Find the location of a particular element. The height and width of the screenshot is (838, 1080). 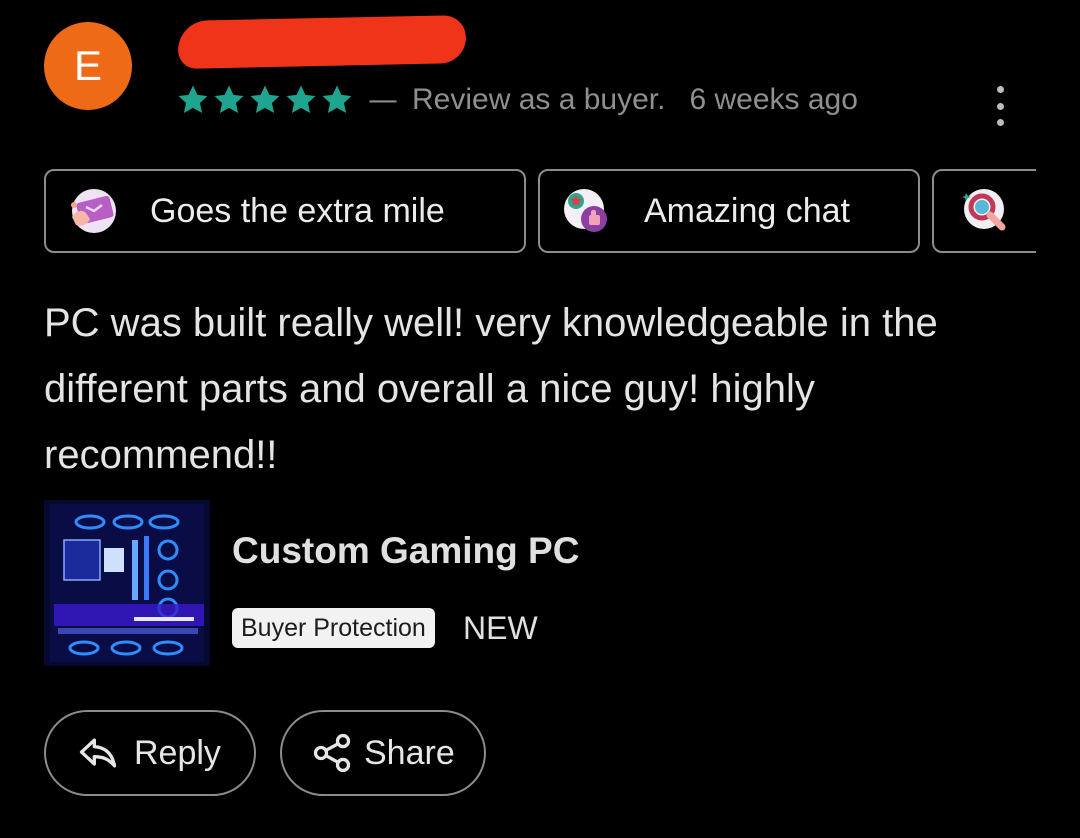

avatar-initial: E is located at coordinates (87, 65).